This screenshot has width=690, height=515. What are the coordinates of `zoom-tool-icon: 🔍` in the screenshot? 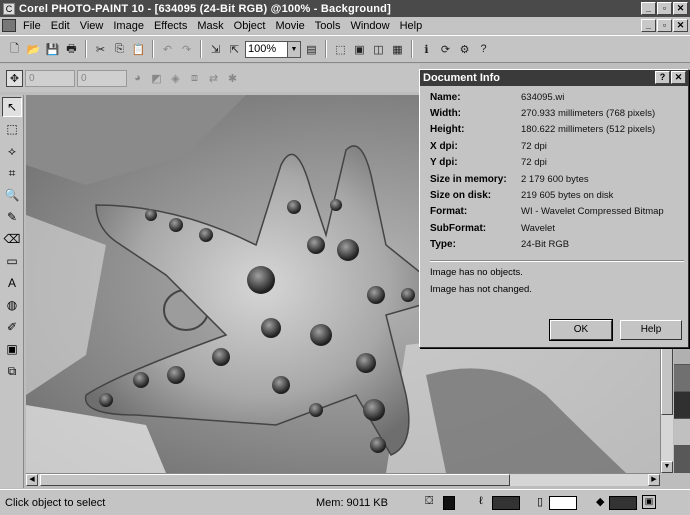 It's located at (12, 195).